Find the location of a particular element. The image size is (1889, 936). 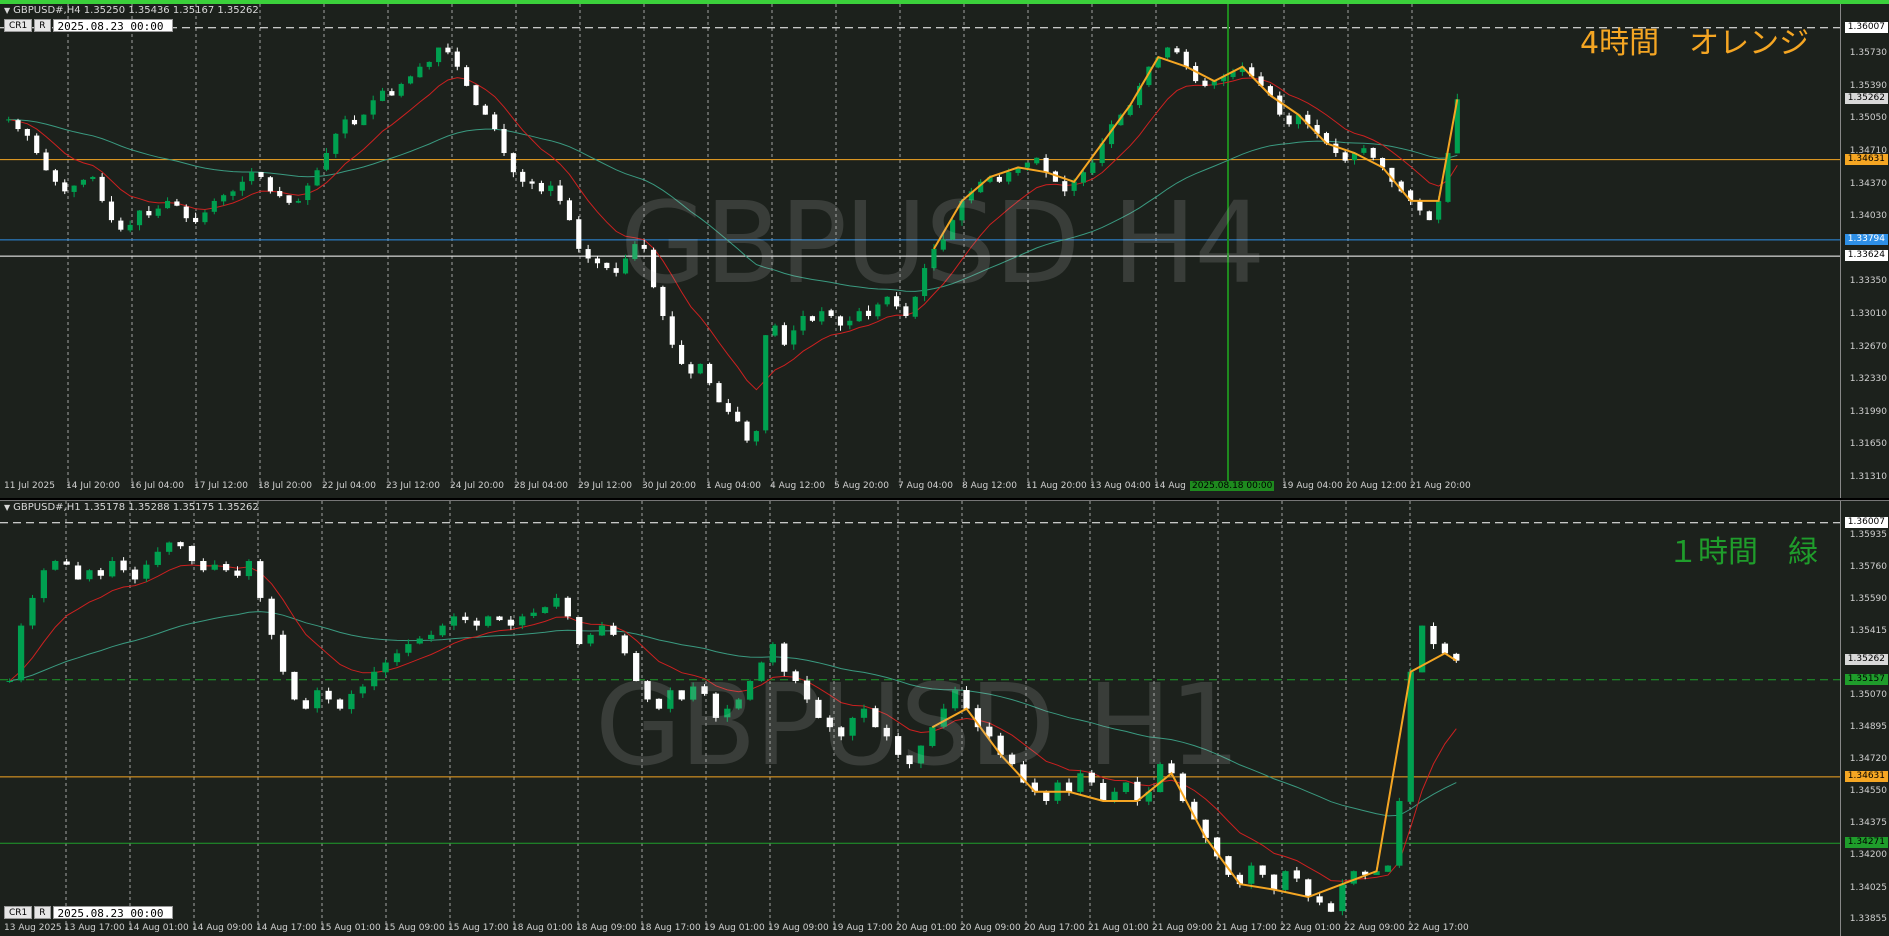

time-tick-label: 21 Aug 17:00 is located at coordinates (1246, 928).